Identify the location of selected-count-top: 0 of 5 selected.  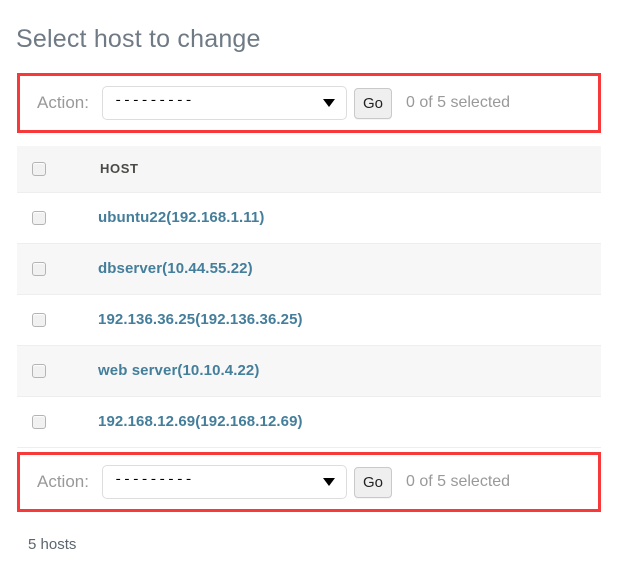
(458, 102).